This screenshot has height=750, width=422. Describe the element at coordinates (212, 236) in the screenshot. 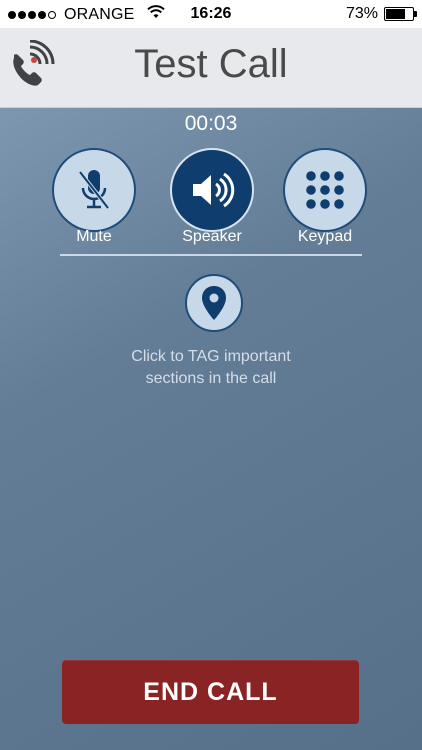

I see `speaker-label: Speaker` at that location.